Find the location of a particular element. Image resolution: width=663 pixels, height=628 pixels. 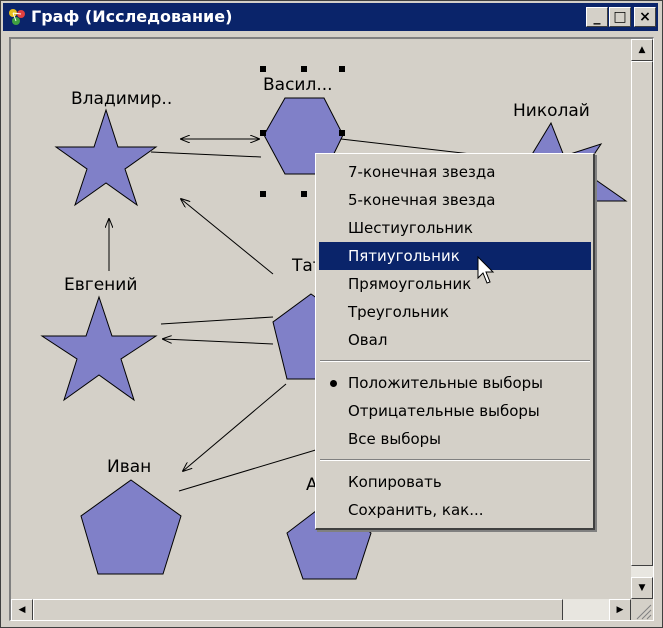

close-button: × is located at coordinates (645, 17).